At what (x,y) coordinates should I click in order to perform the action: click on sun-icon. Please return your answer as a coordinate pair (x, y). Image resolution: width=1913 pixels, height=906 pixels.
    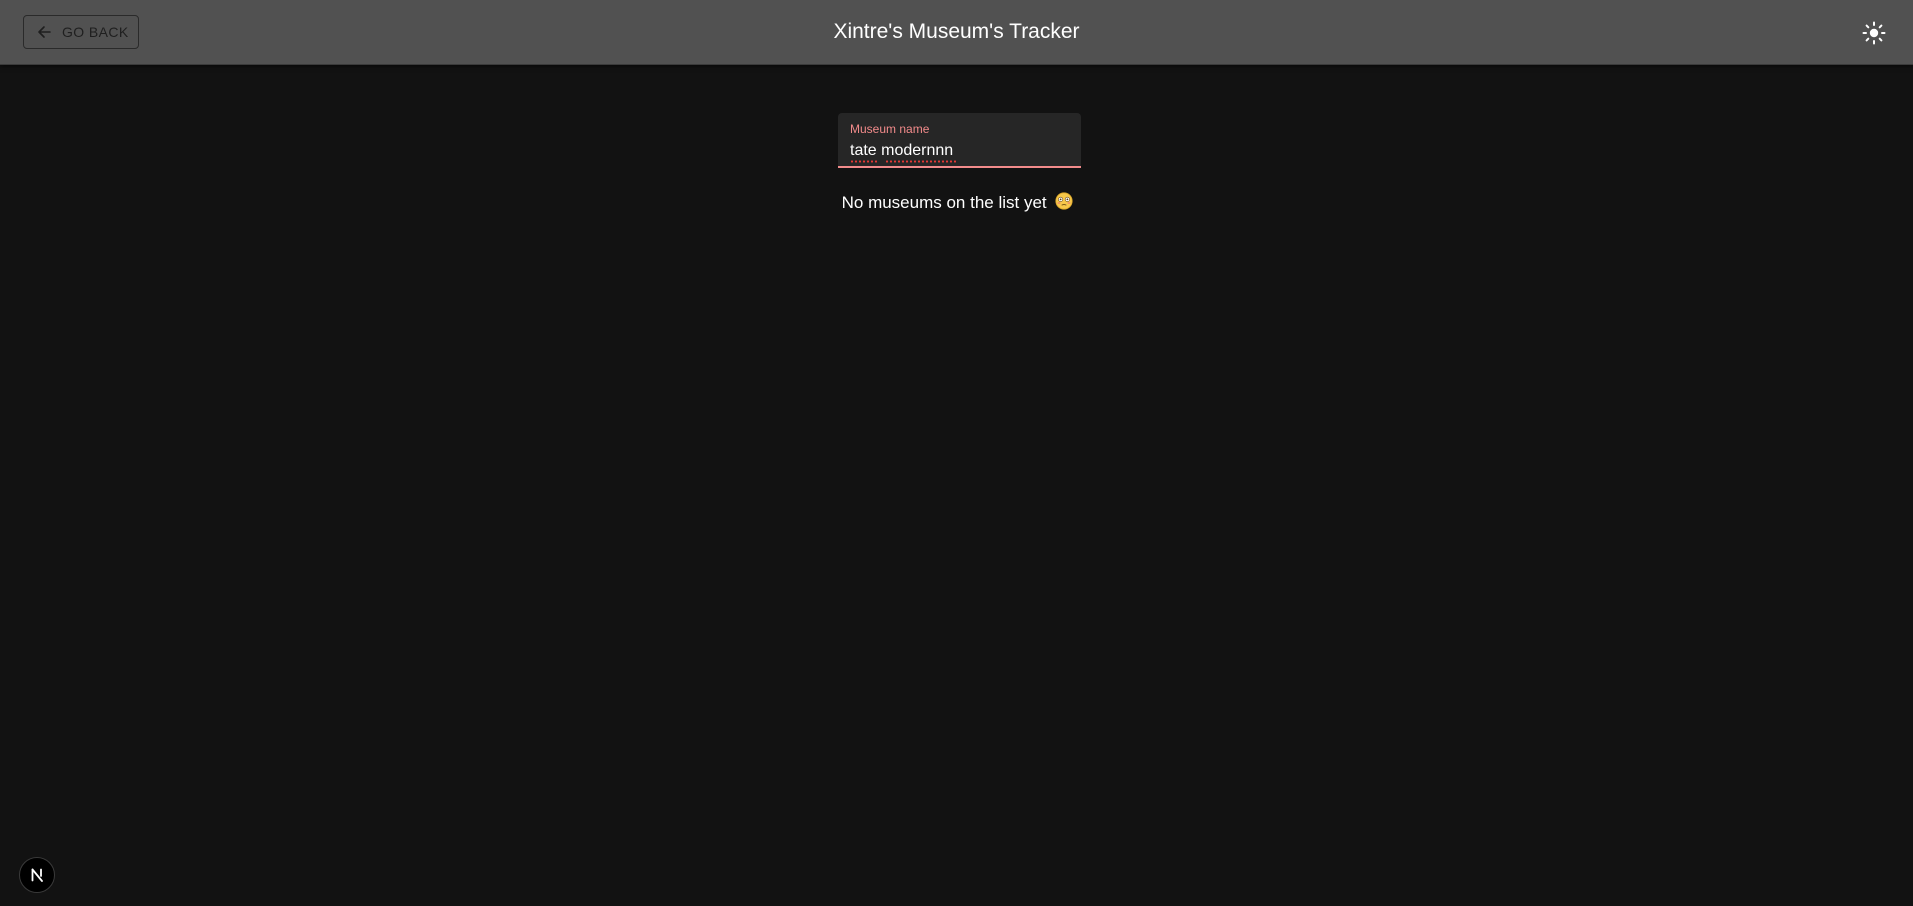
    Looking at the image, I should click on (1874, 33).